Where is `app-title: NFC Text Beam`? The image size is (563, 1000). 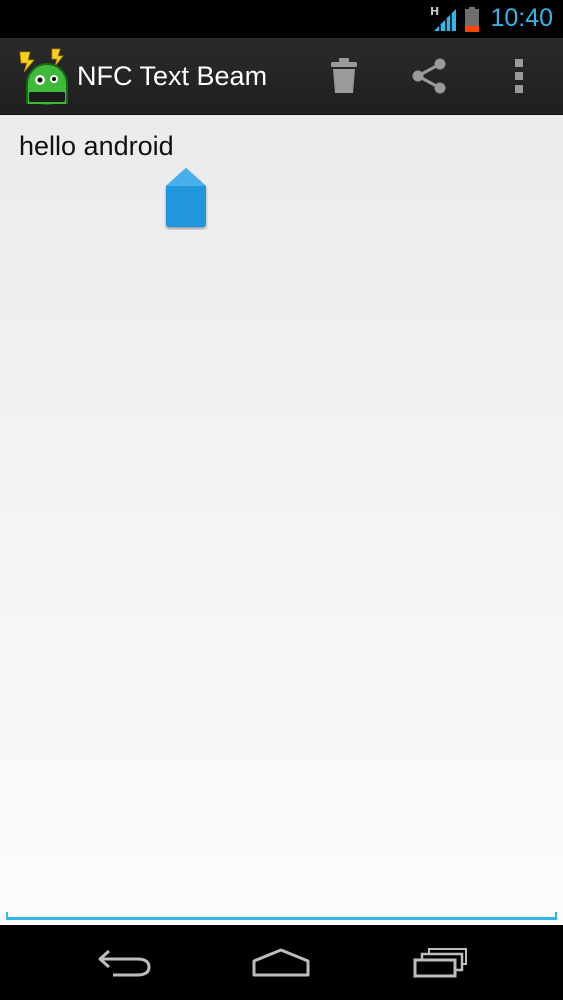 app-title: NFC Text Beam is located at coordinates (172, 76).